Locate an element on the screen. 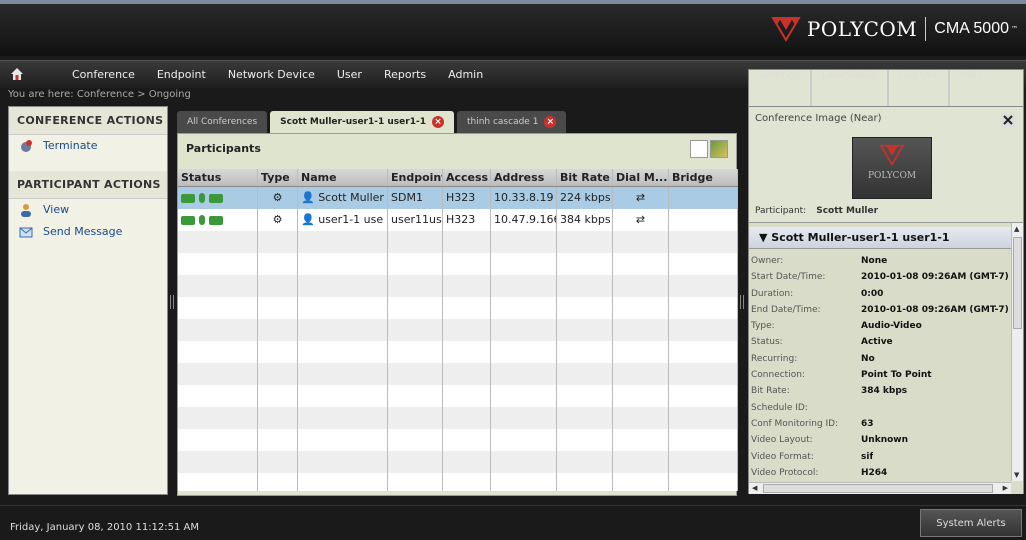 The height and width of the screenshot is (540, 1026). col-bitrate: Bit Rate is located at coordinates (585, 177).